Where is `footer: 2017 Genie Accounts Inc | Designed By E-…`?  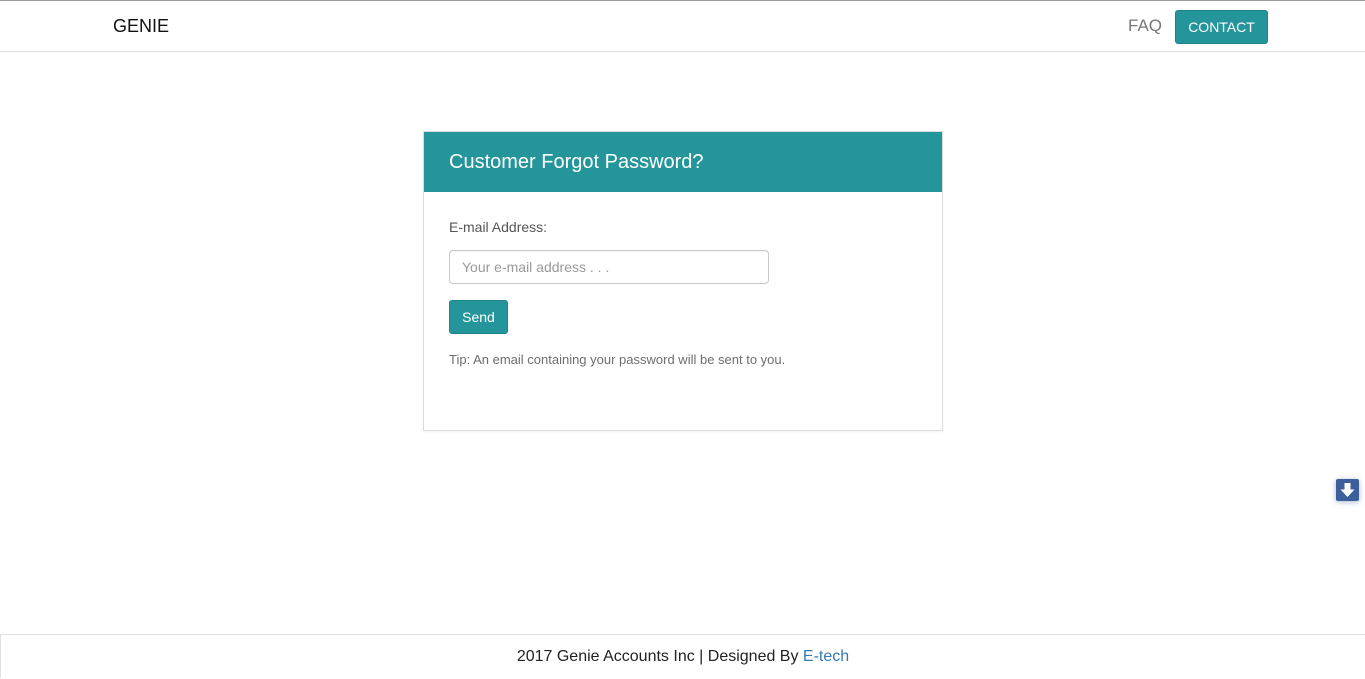
footer: 2017 Genie Accounts Inc | Designed By E-… is located at coordinates (682, 656).